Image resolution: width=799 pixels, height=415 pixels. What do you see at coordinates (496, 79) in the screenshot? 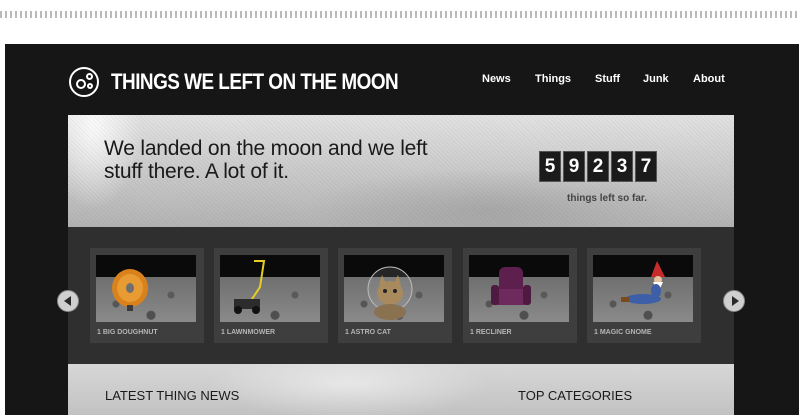
I see `nav-news: News` at bounding box center [496, 79].